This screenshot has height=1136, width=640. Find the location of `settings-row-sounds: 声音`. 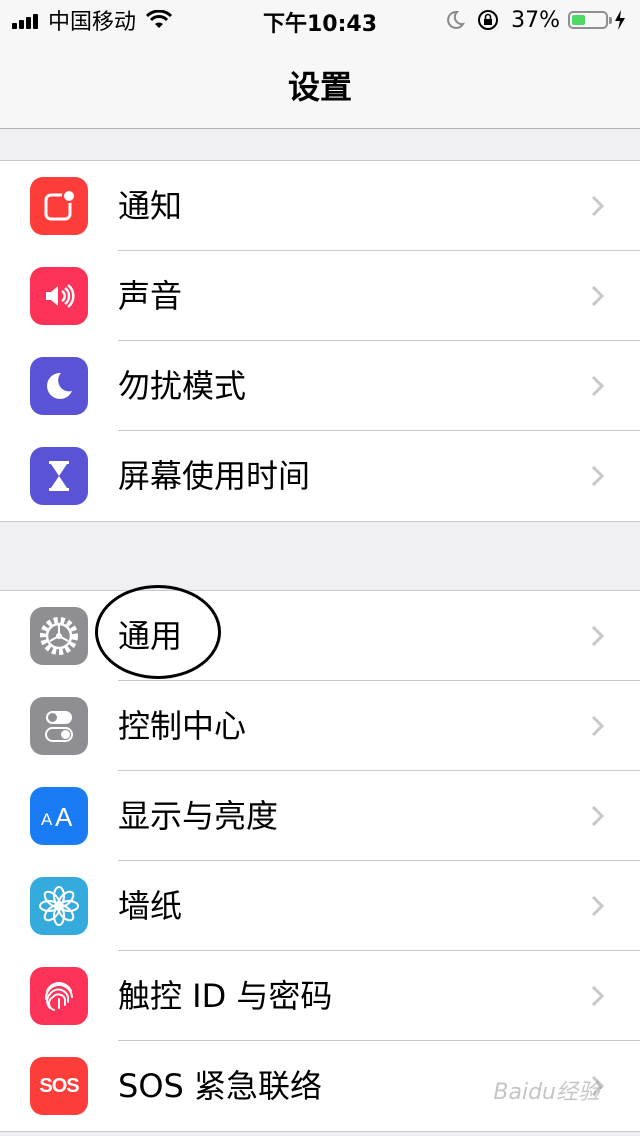

settings-row-sounds: 声音 is located at coordinates (320, 296).